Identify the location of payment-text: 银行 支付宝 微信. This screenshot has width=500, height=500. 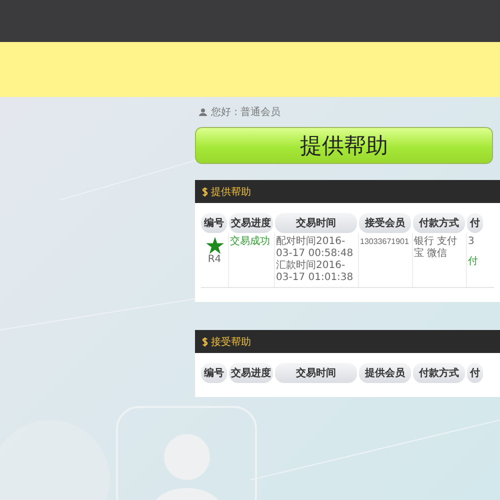
(436, 247).